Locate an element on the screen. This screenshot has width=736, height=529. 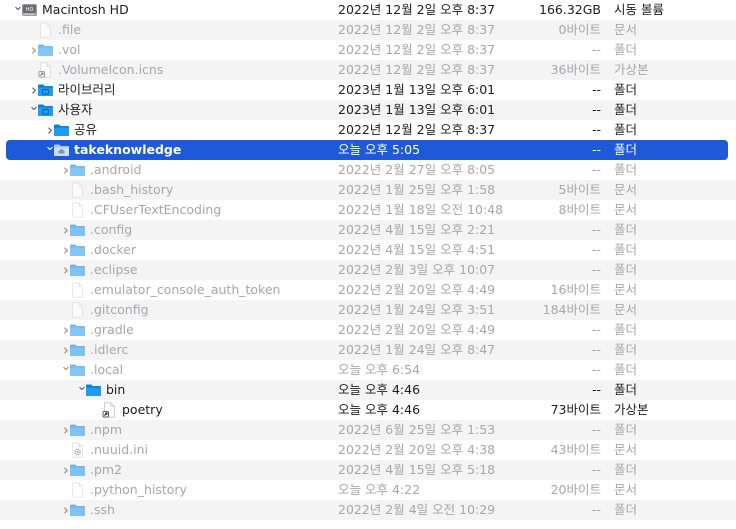
file-row: .nuuid.ini 2022년 2월 20일 오후 4:38 43바이트 문서 is located at coordinates (368, 450).